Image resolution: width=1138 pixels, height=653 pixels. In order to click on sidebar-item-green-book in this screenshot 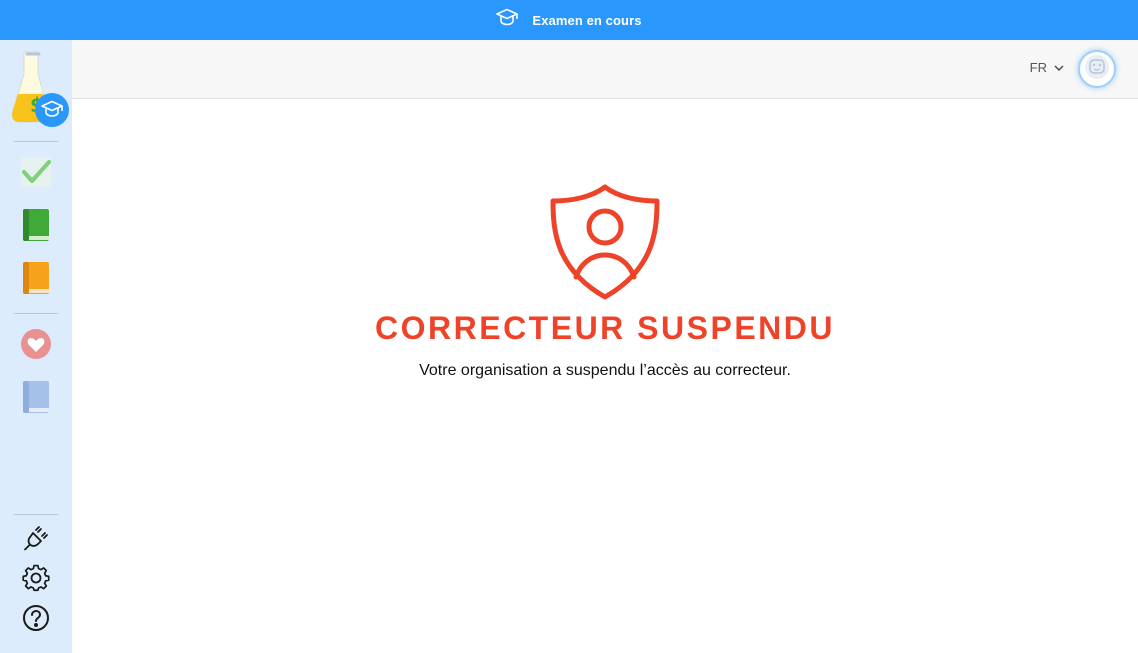, I will do `click(36, 227)`.